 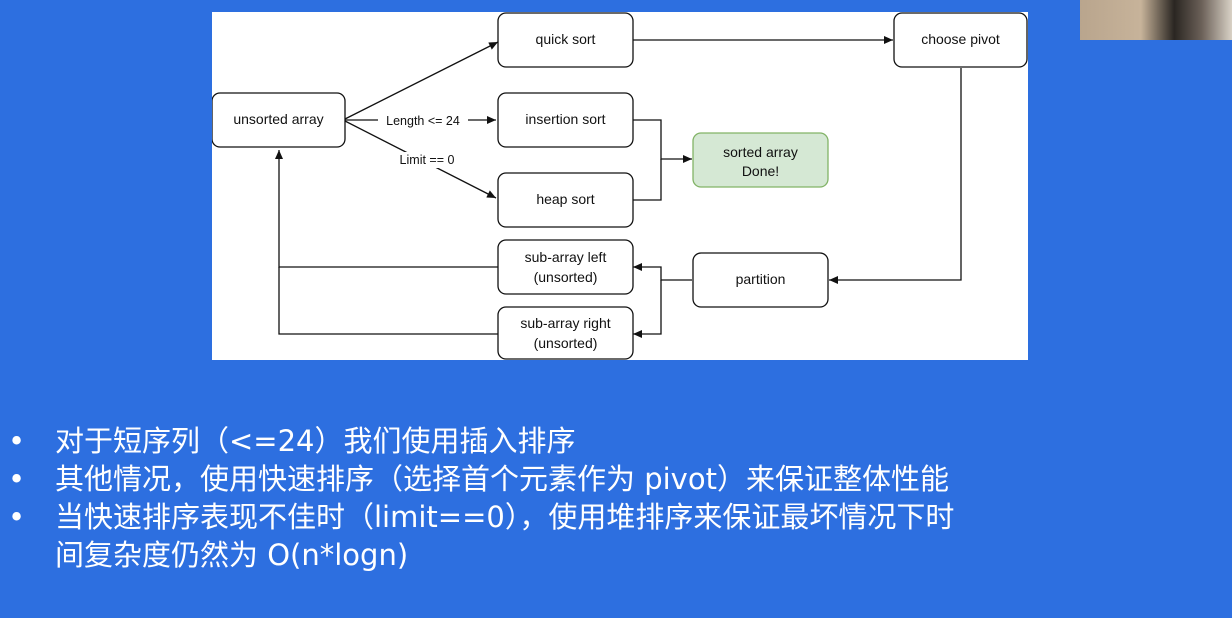 What do you see at coordinates (505, 517) in the screenshot?
I see `bullet-text: 当快速排序表现不佳时（limit==0），使用堆排序来保证最坏情况下时` at bounding box center [505, 517].